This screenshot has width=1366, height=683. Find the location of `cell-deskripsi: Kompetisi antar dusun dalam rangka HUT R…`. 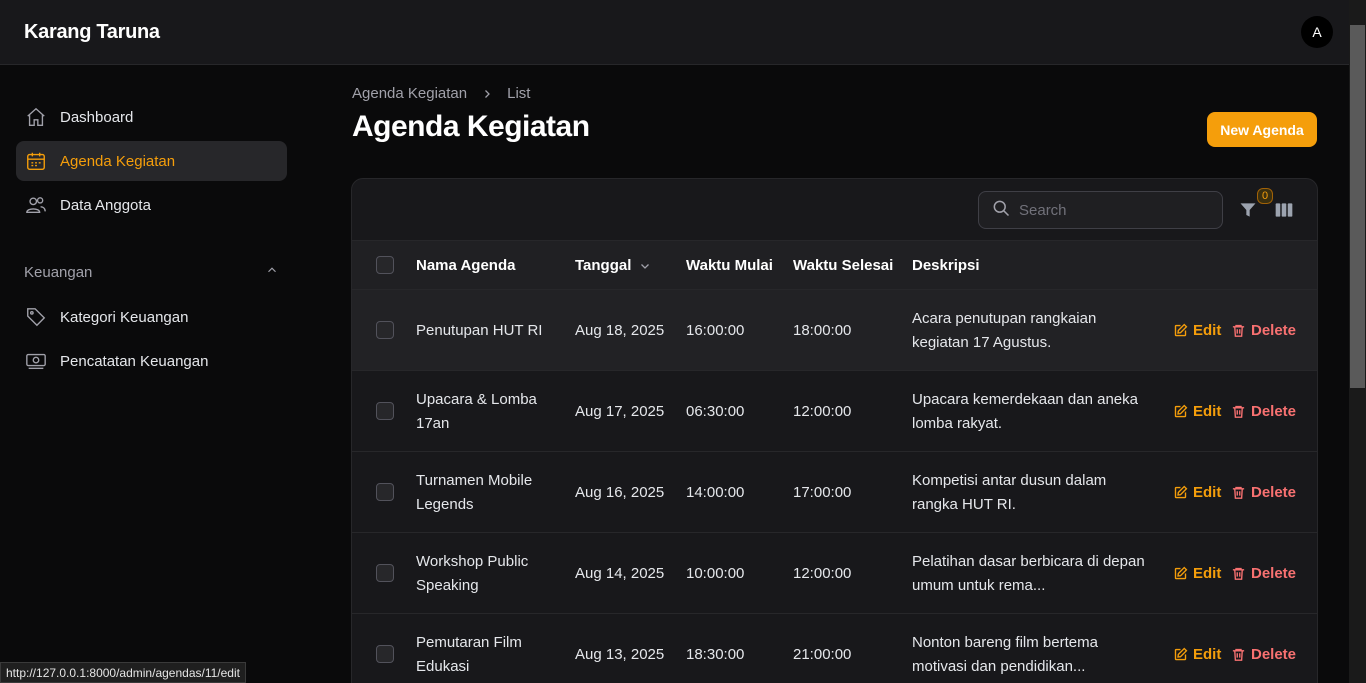

cell-deskripsi: Kompetisi antar dusun dalam rangka HUT R… is located at coordinates (1009, 492).